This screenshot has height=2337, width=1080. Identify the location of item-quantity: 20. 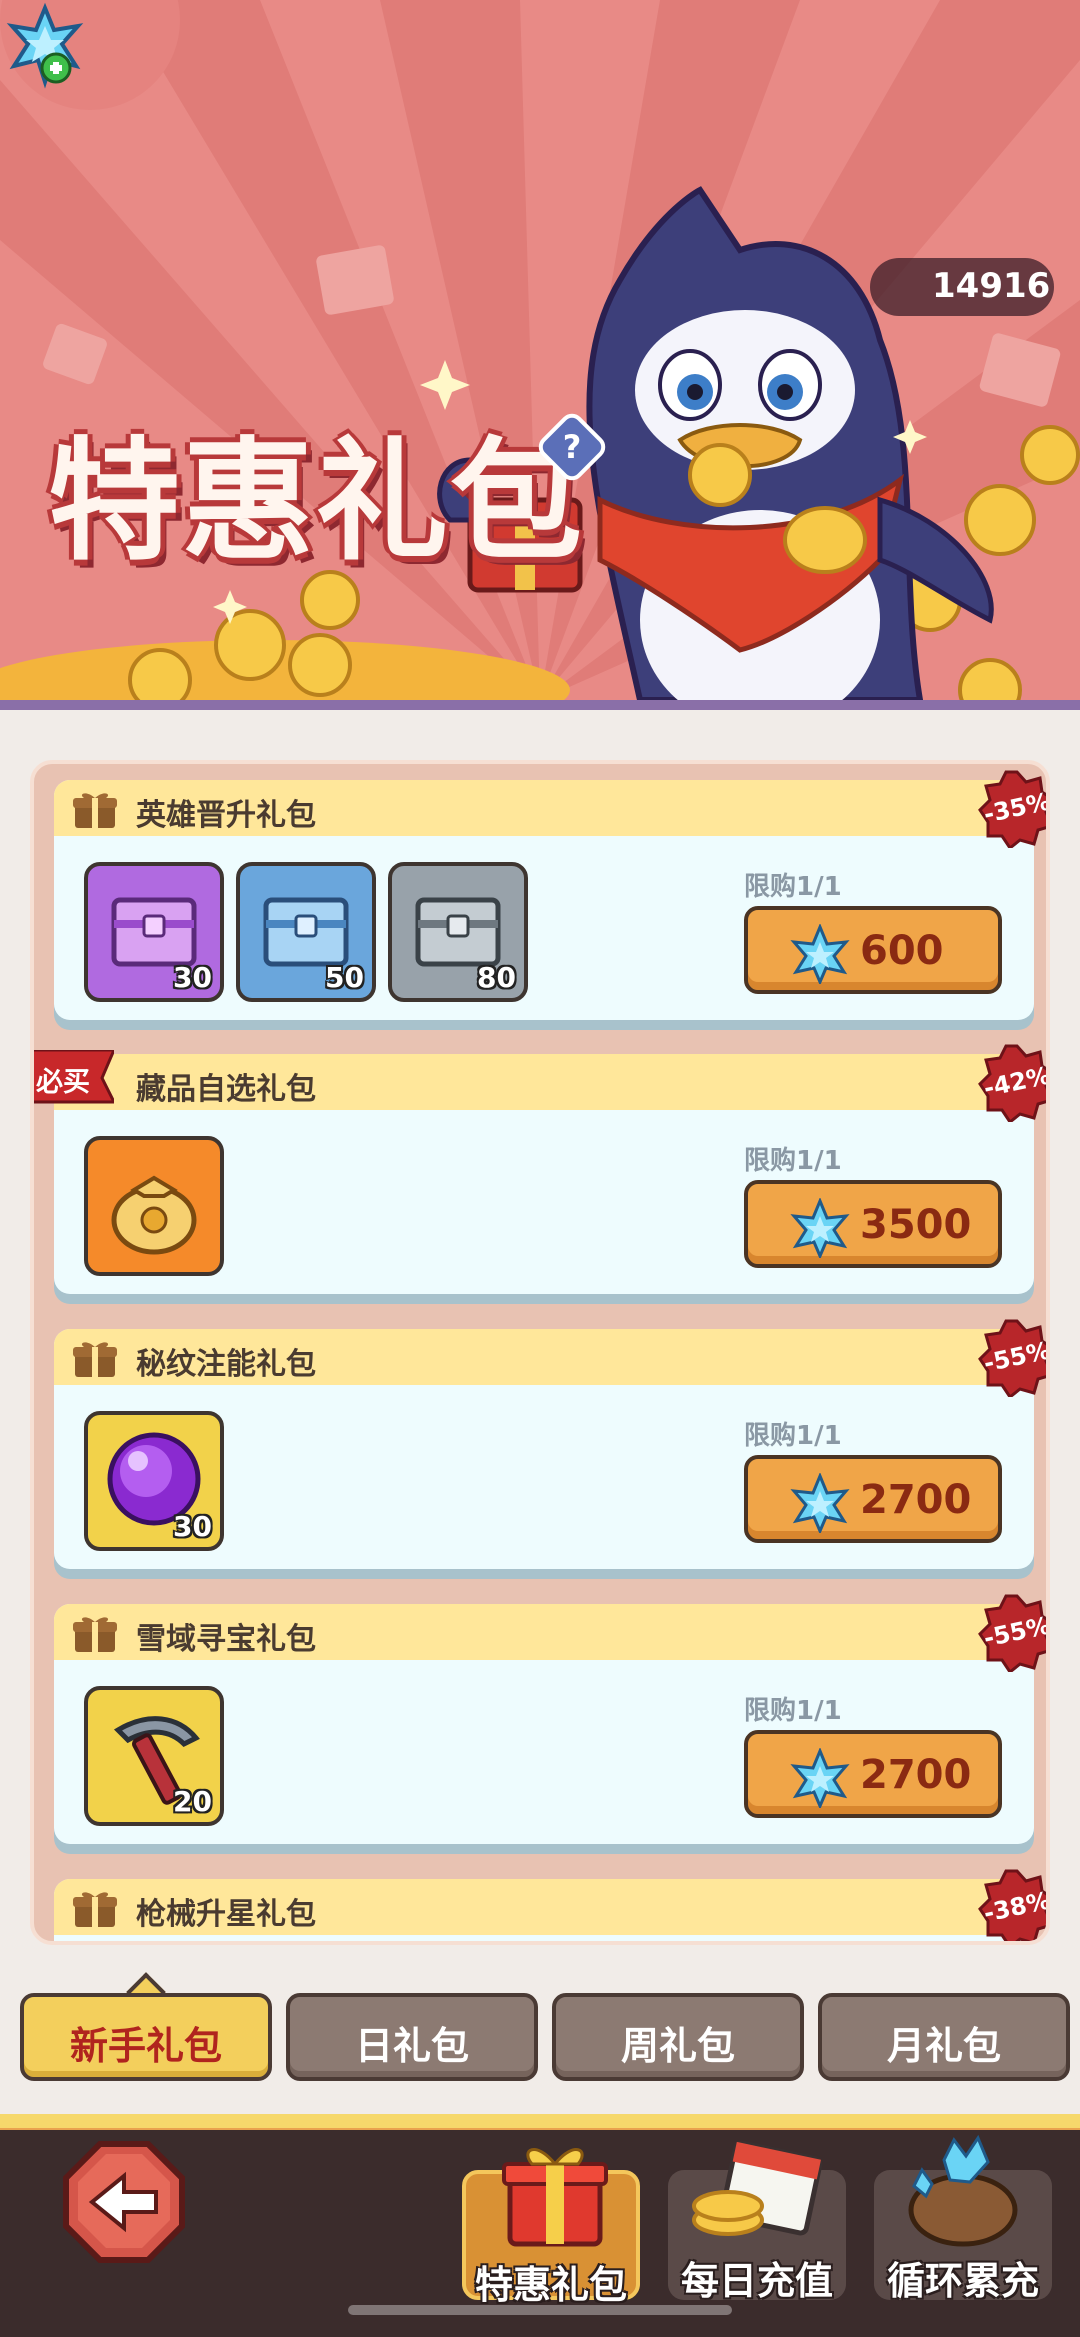
(192, 1801).